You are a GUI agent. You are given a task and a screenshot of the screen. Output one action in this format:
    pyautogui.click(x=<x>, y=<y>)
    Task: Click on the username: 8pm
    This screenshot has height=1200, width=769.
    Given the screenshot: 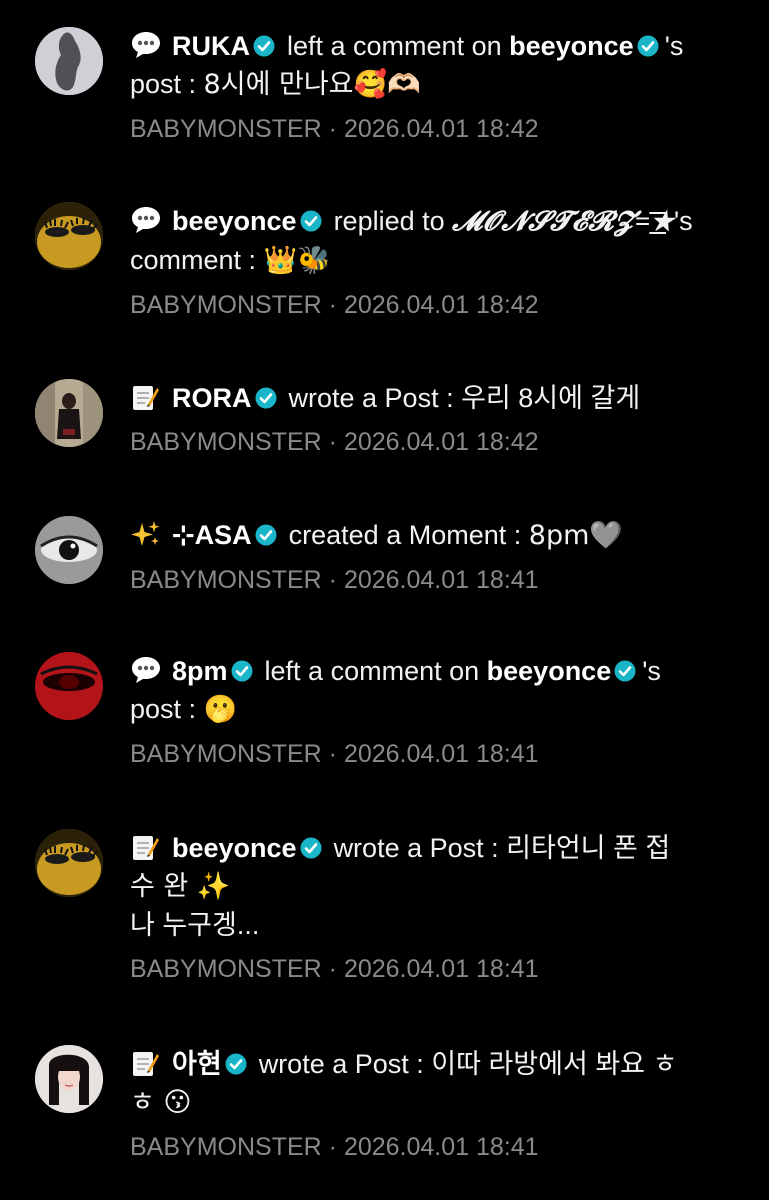 What is the action you would take?
    pyautogui.click(x=200, y=671)
    